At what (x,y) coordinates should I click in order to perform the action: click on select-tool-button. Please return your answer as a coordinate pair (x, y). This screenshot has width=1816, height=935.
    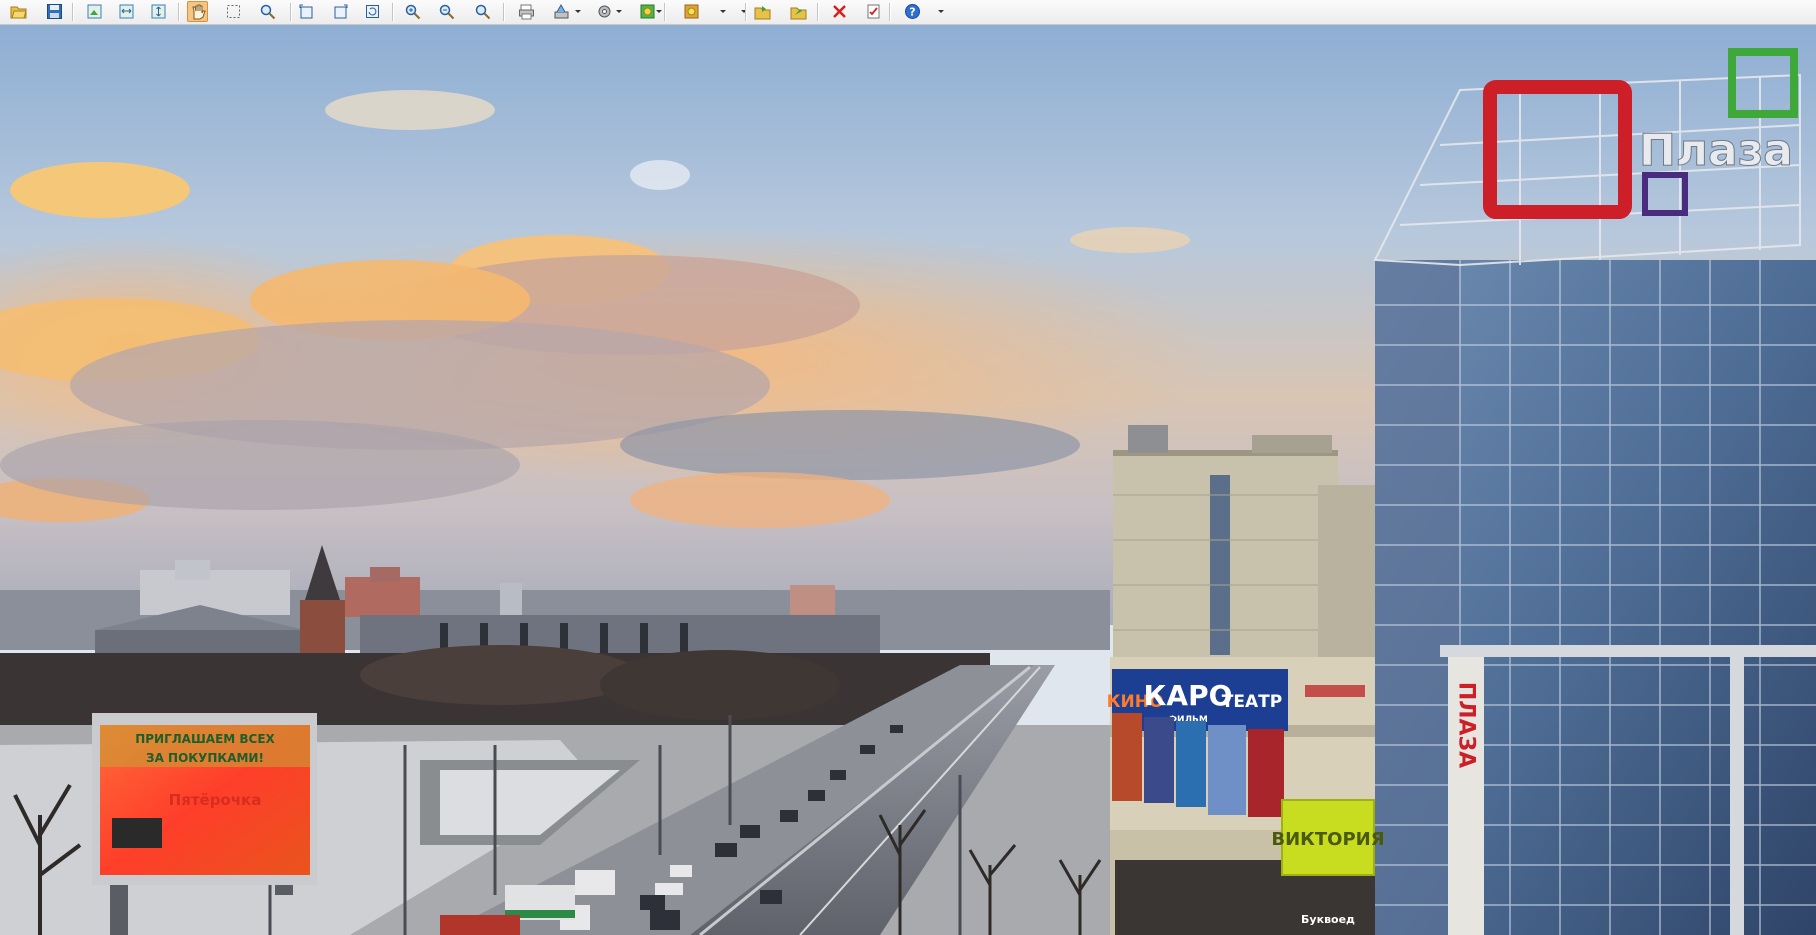
    Looking at the image, I should click on (233, 11).